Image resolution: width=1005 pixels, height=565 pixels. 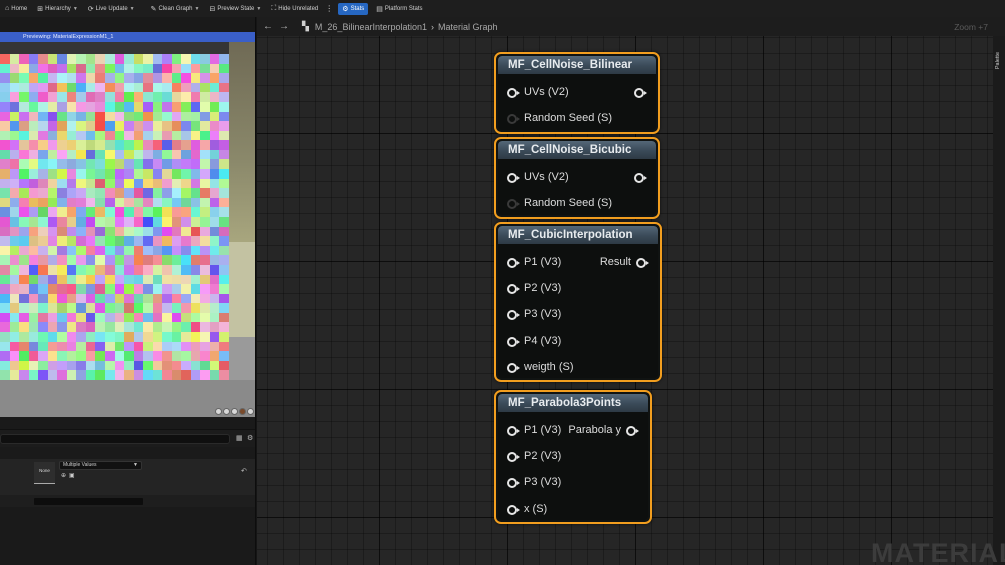 I want to click on plane-icon, so click(x=234, y=411).